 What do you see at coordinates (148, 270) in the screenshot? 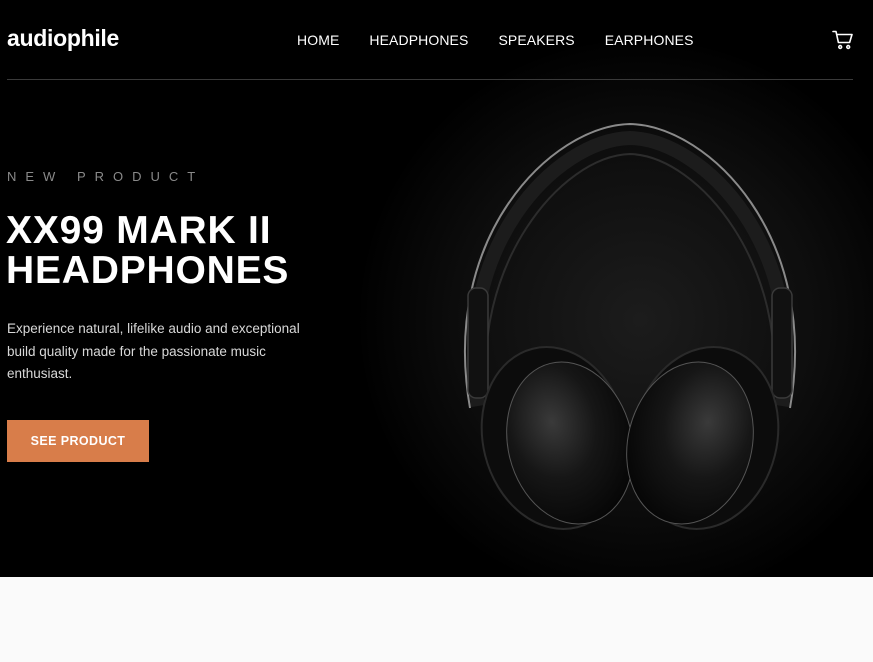
I see `hero-title-line-2: HEADPHONES` at bounding box center [148, 270].